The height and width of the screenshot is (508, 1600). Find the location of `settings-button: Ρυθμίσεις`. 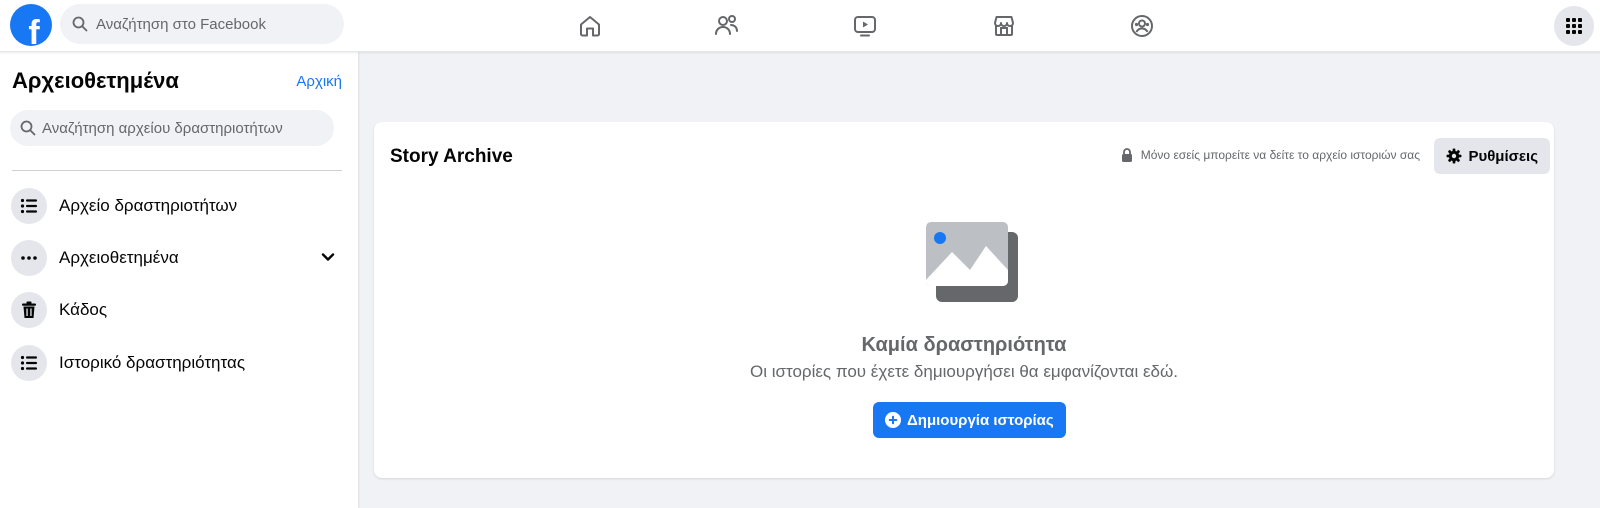

settings-button: Ρυθμίσεις is located at coordinates (1492, 156).